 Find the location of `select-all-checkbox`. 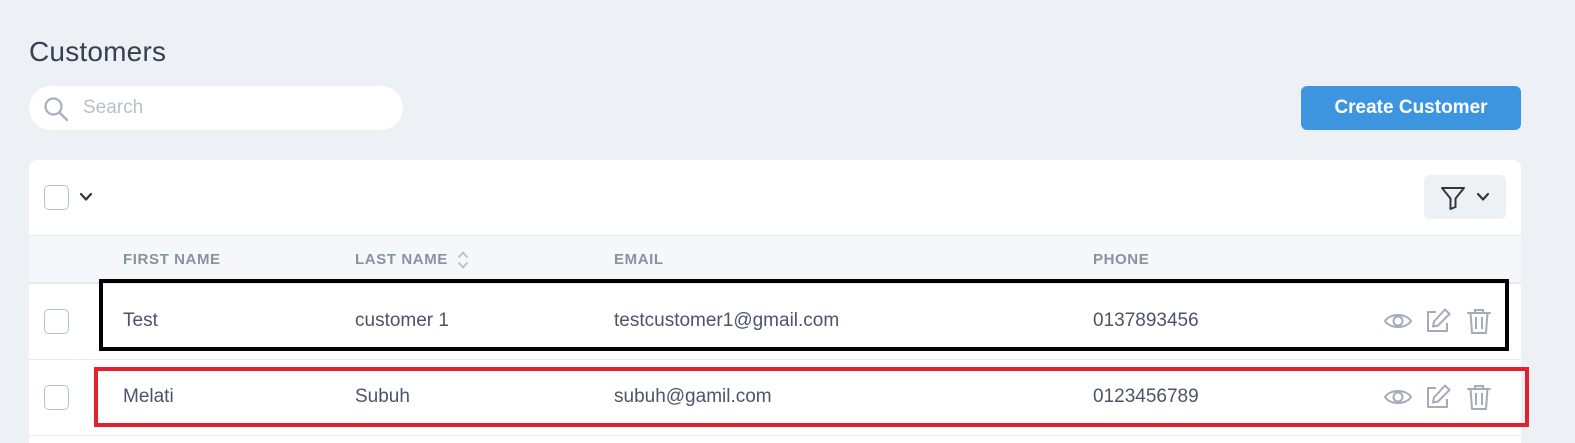

select-all-checkbox is located at coordinates (56, 197).